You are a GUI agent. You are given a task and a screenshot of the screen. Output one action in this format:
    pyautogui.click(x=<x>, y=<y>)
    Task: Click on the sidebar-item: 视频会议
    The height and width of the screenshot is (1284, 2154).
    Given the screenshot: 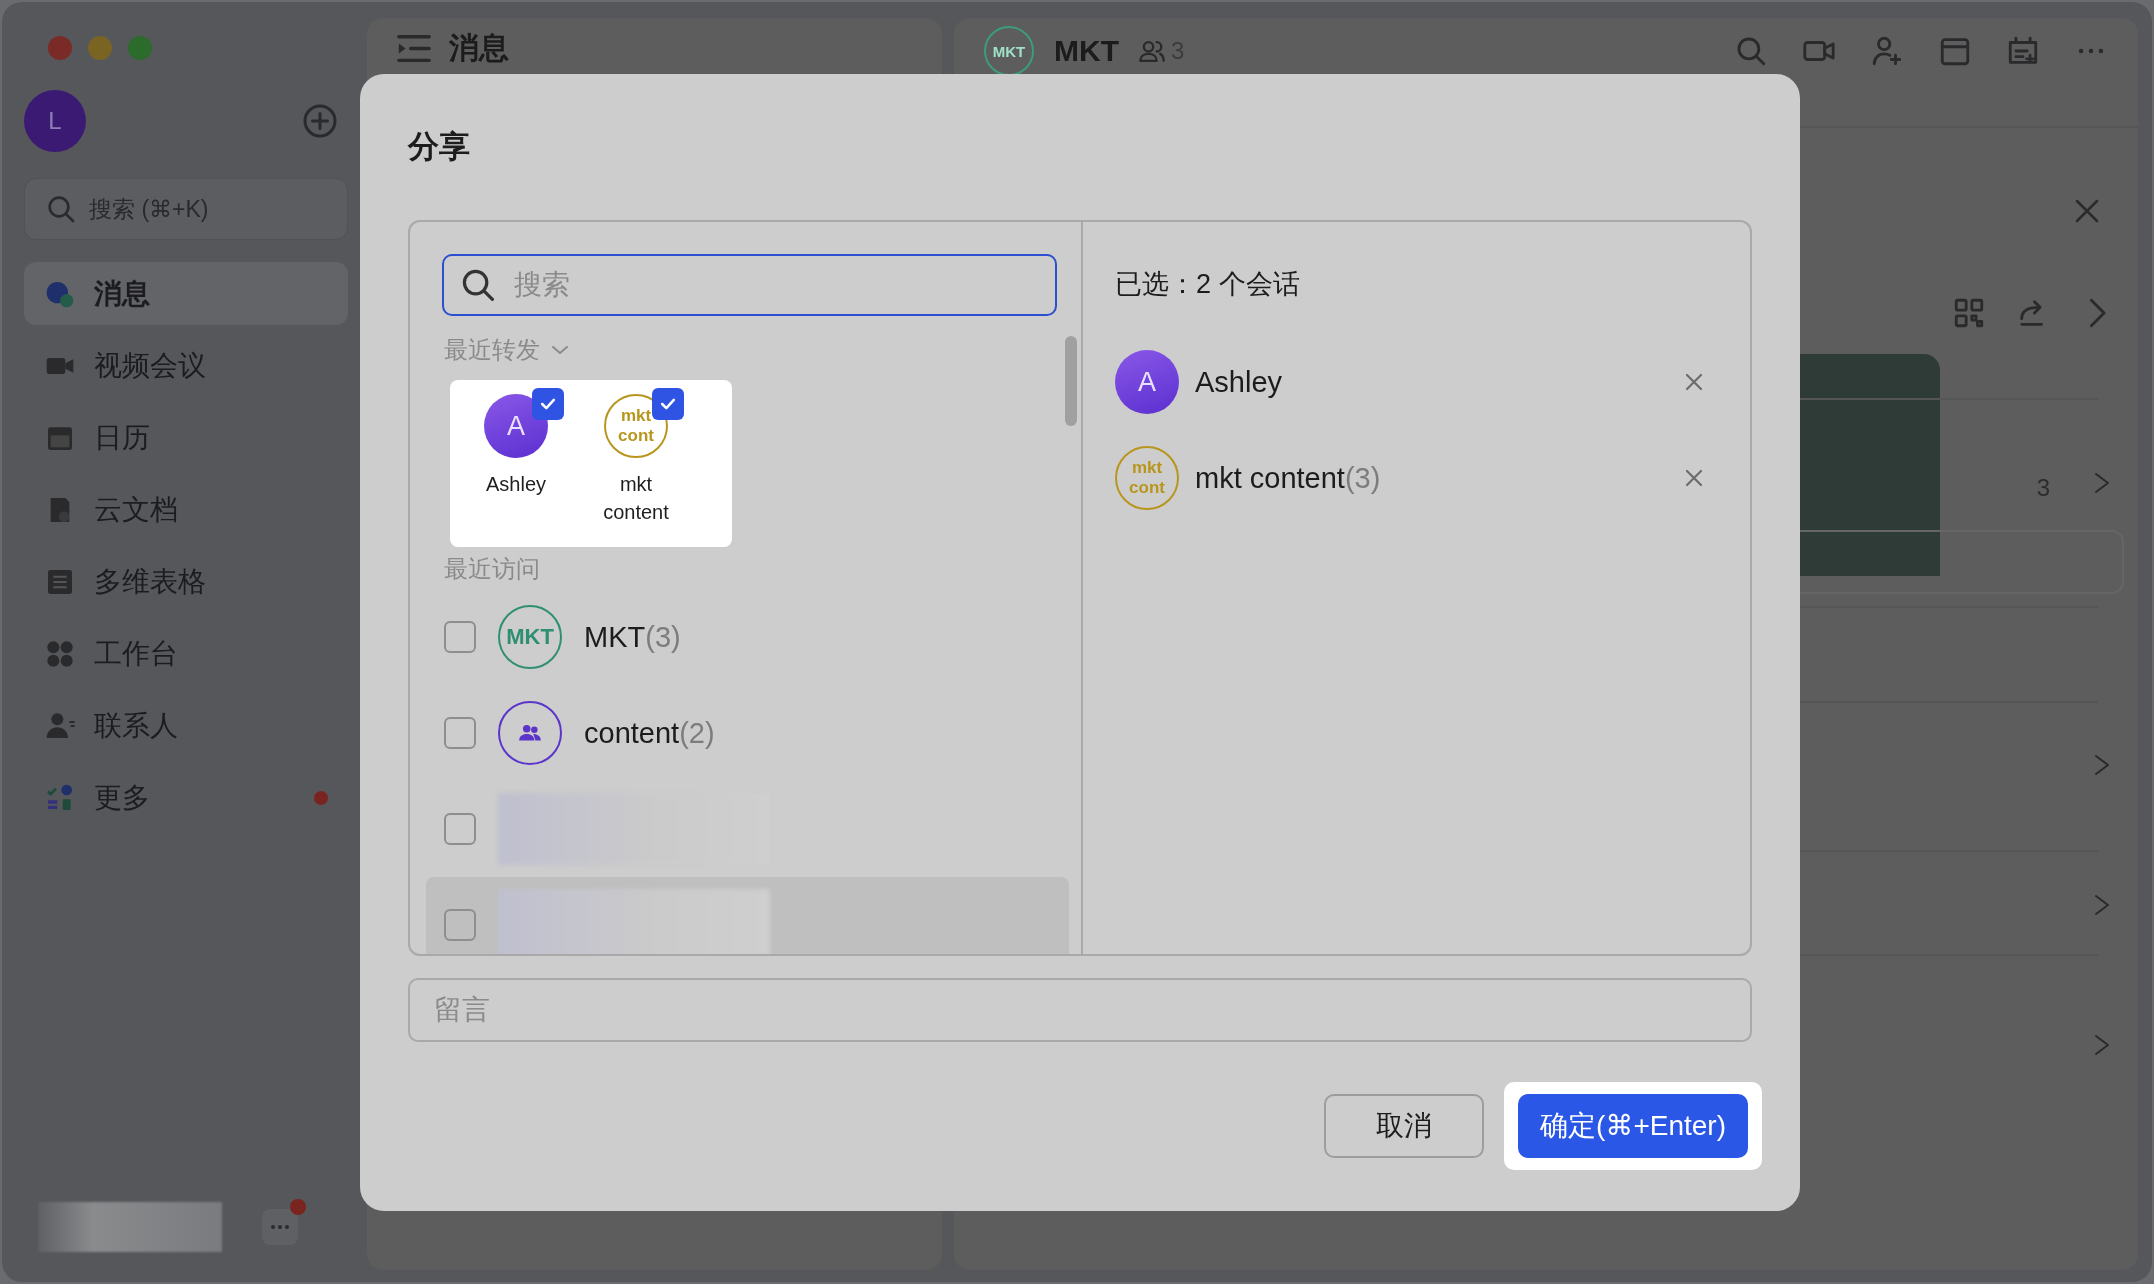 What is the action you would take?
    pyautogui.click(x=186, y=365)
    